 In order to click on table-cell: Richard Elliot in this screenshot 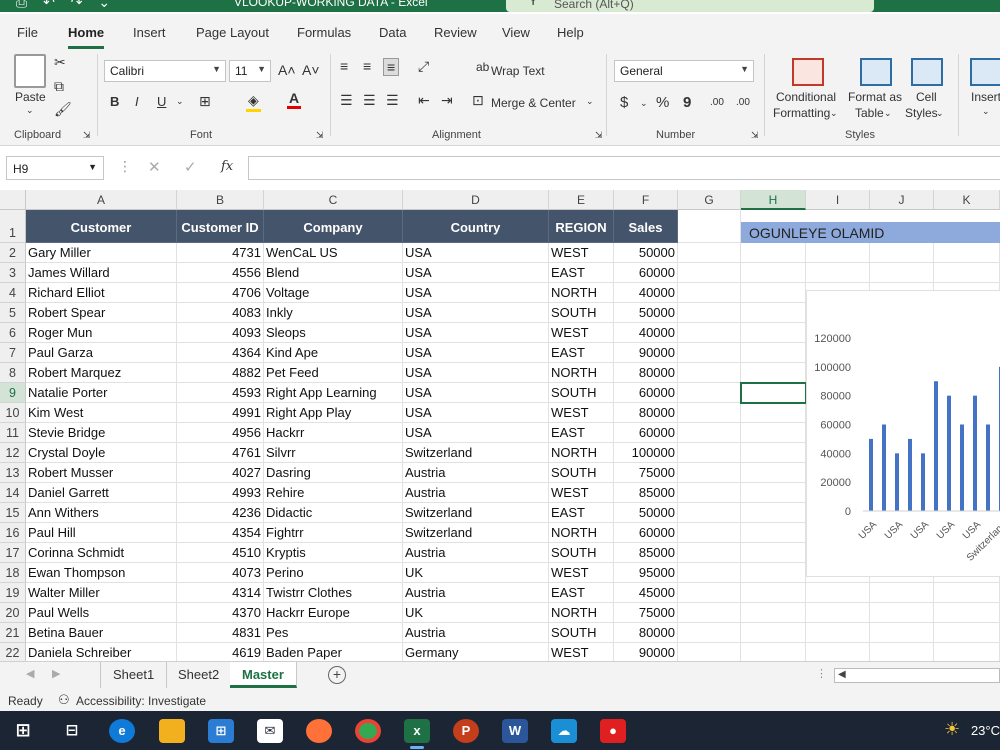, I will do `click(101, 293)`.